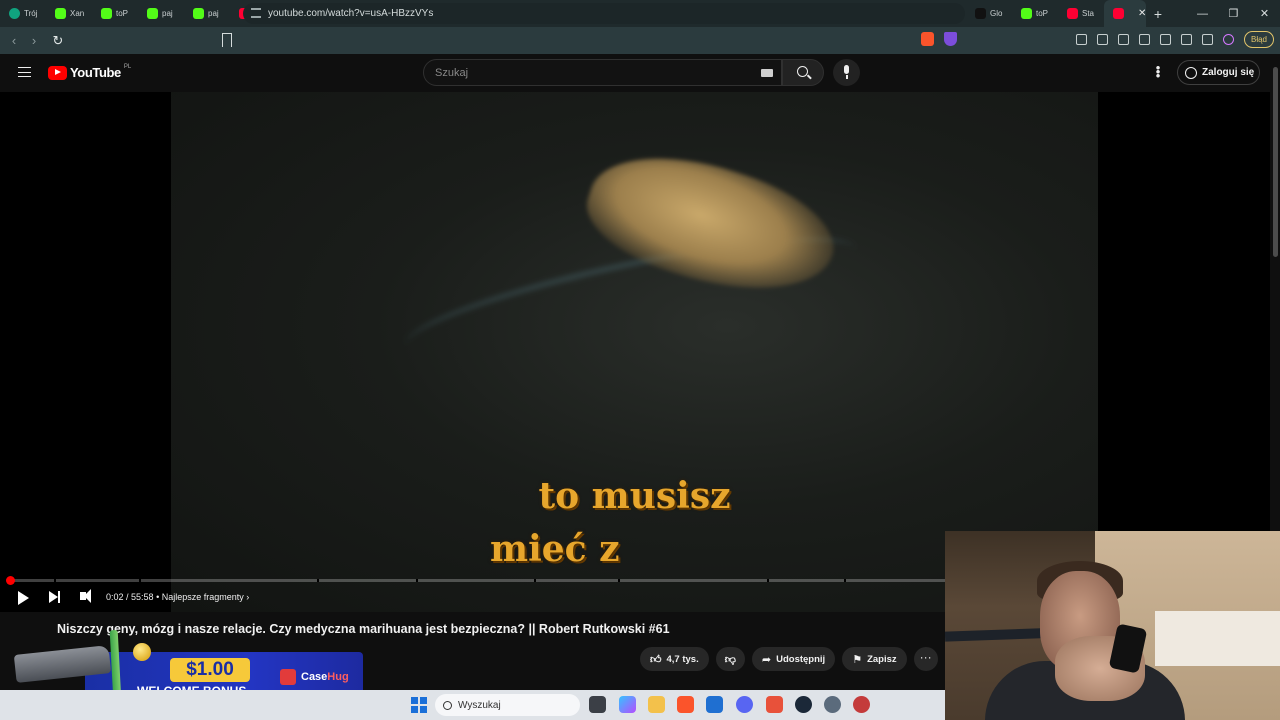 Image resolution: width=1280 pixels, height=720 pixels. Describe the element at coordinates (996, 13) in the screenshot. I see `tab-label: Glo` at that location.